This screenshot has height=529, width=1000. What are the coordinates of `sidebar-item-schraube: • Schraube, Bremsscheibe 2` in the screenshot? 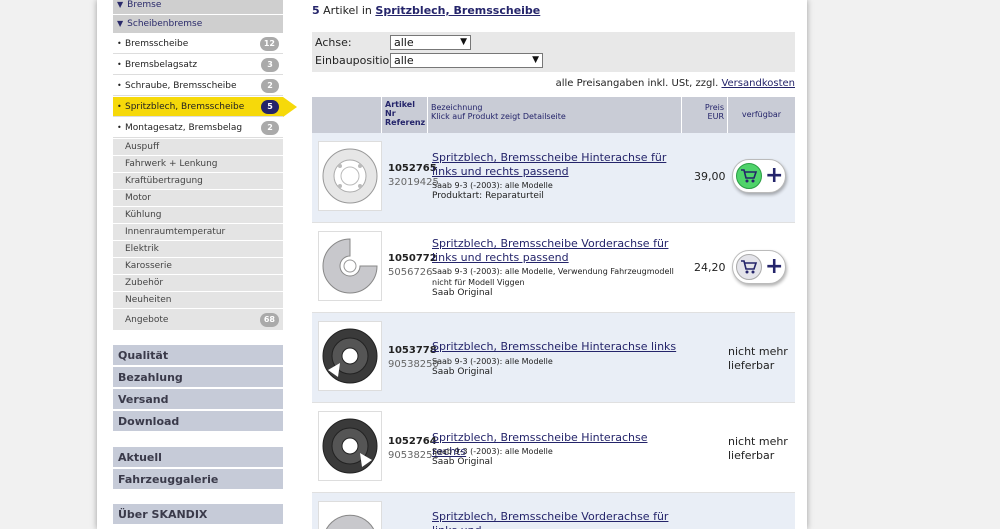 It's located at (198, 86).